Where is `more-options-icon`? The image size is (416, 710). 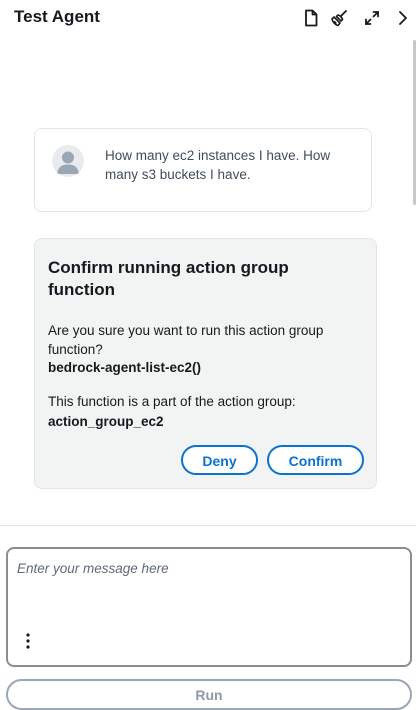
more-options-icon is located at coordinates (28, 641).